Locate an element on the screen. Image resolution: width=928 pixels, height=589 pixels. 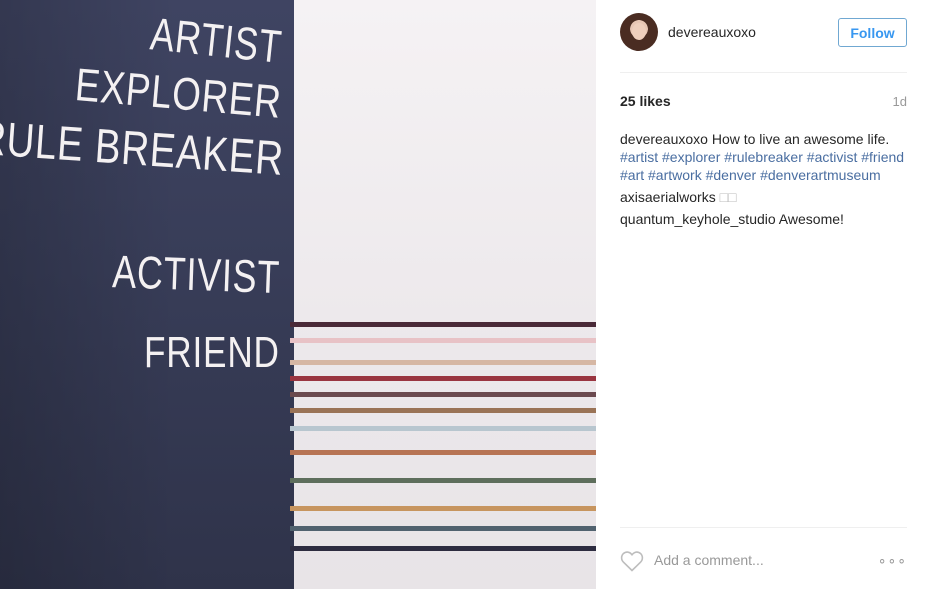
comment-item: quantum_keyhole_studio Awesome! is located at coordinates (766, 219).